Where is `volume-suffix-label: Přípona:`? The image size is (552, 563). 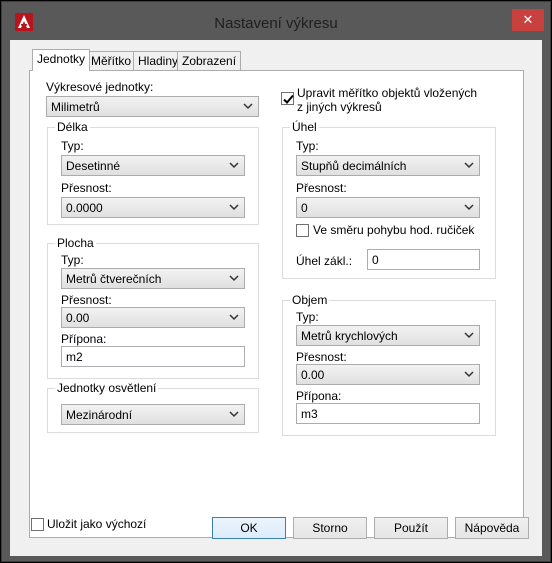 volume-suffix-label: Přípona: is located at coordinates (319, 396).